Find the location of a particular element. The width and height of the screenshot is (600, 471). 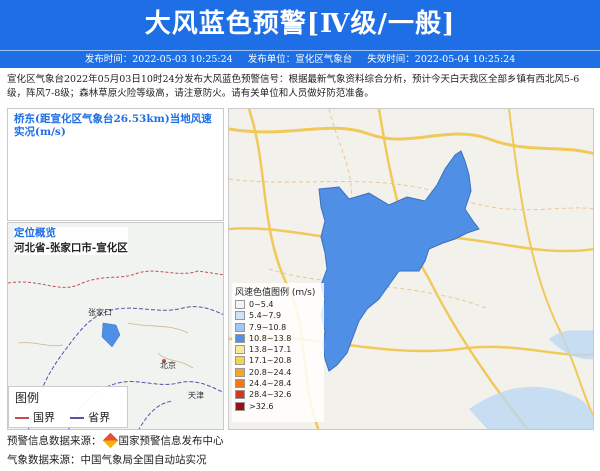

legend-province-border-label: 省界 is located at coordinates (99, 417).